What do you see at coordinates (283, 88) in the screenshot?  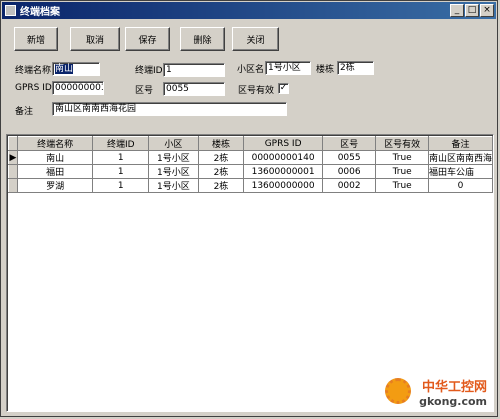 I see `area-code-valid-checkbox: ✓` at bounding box center [283, 88].